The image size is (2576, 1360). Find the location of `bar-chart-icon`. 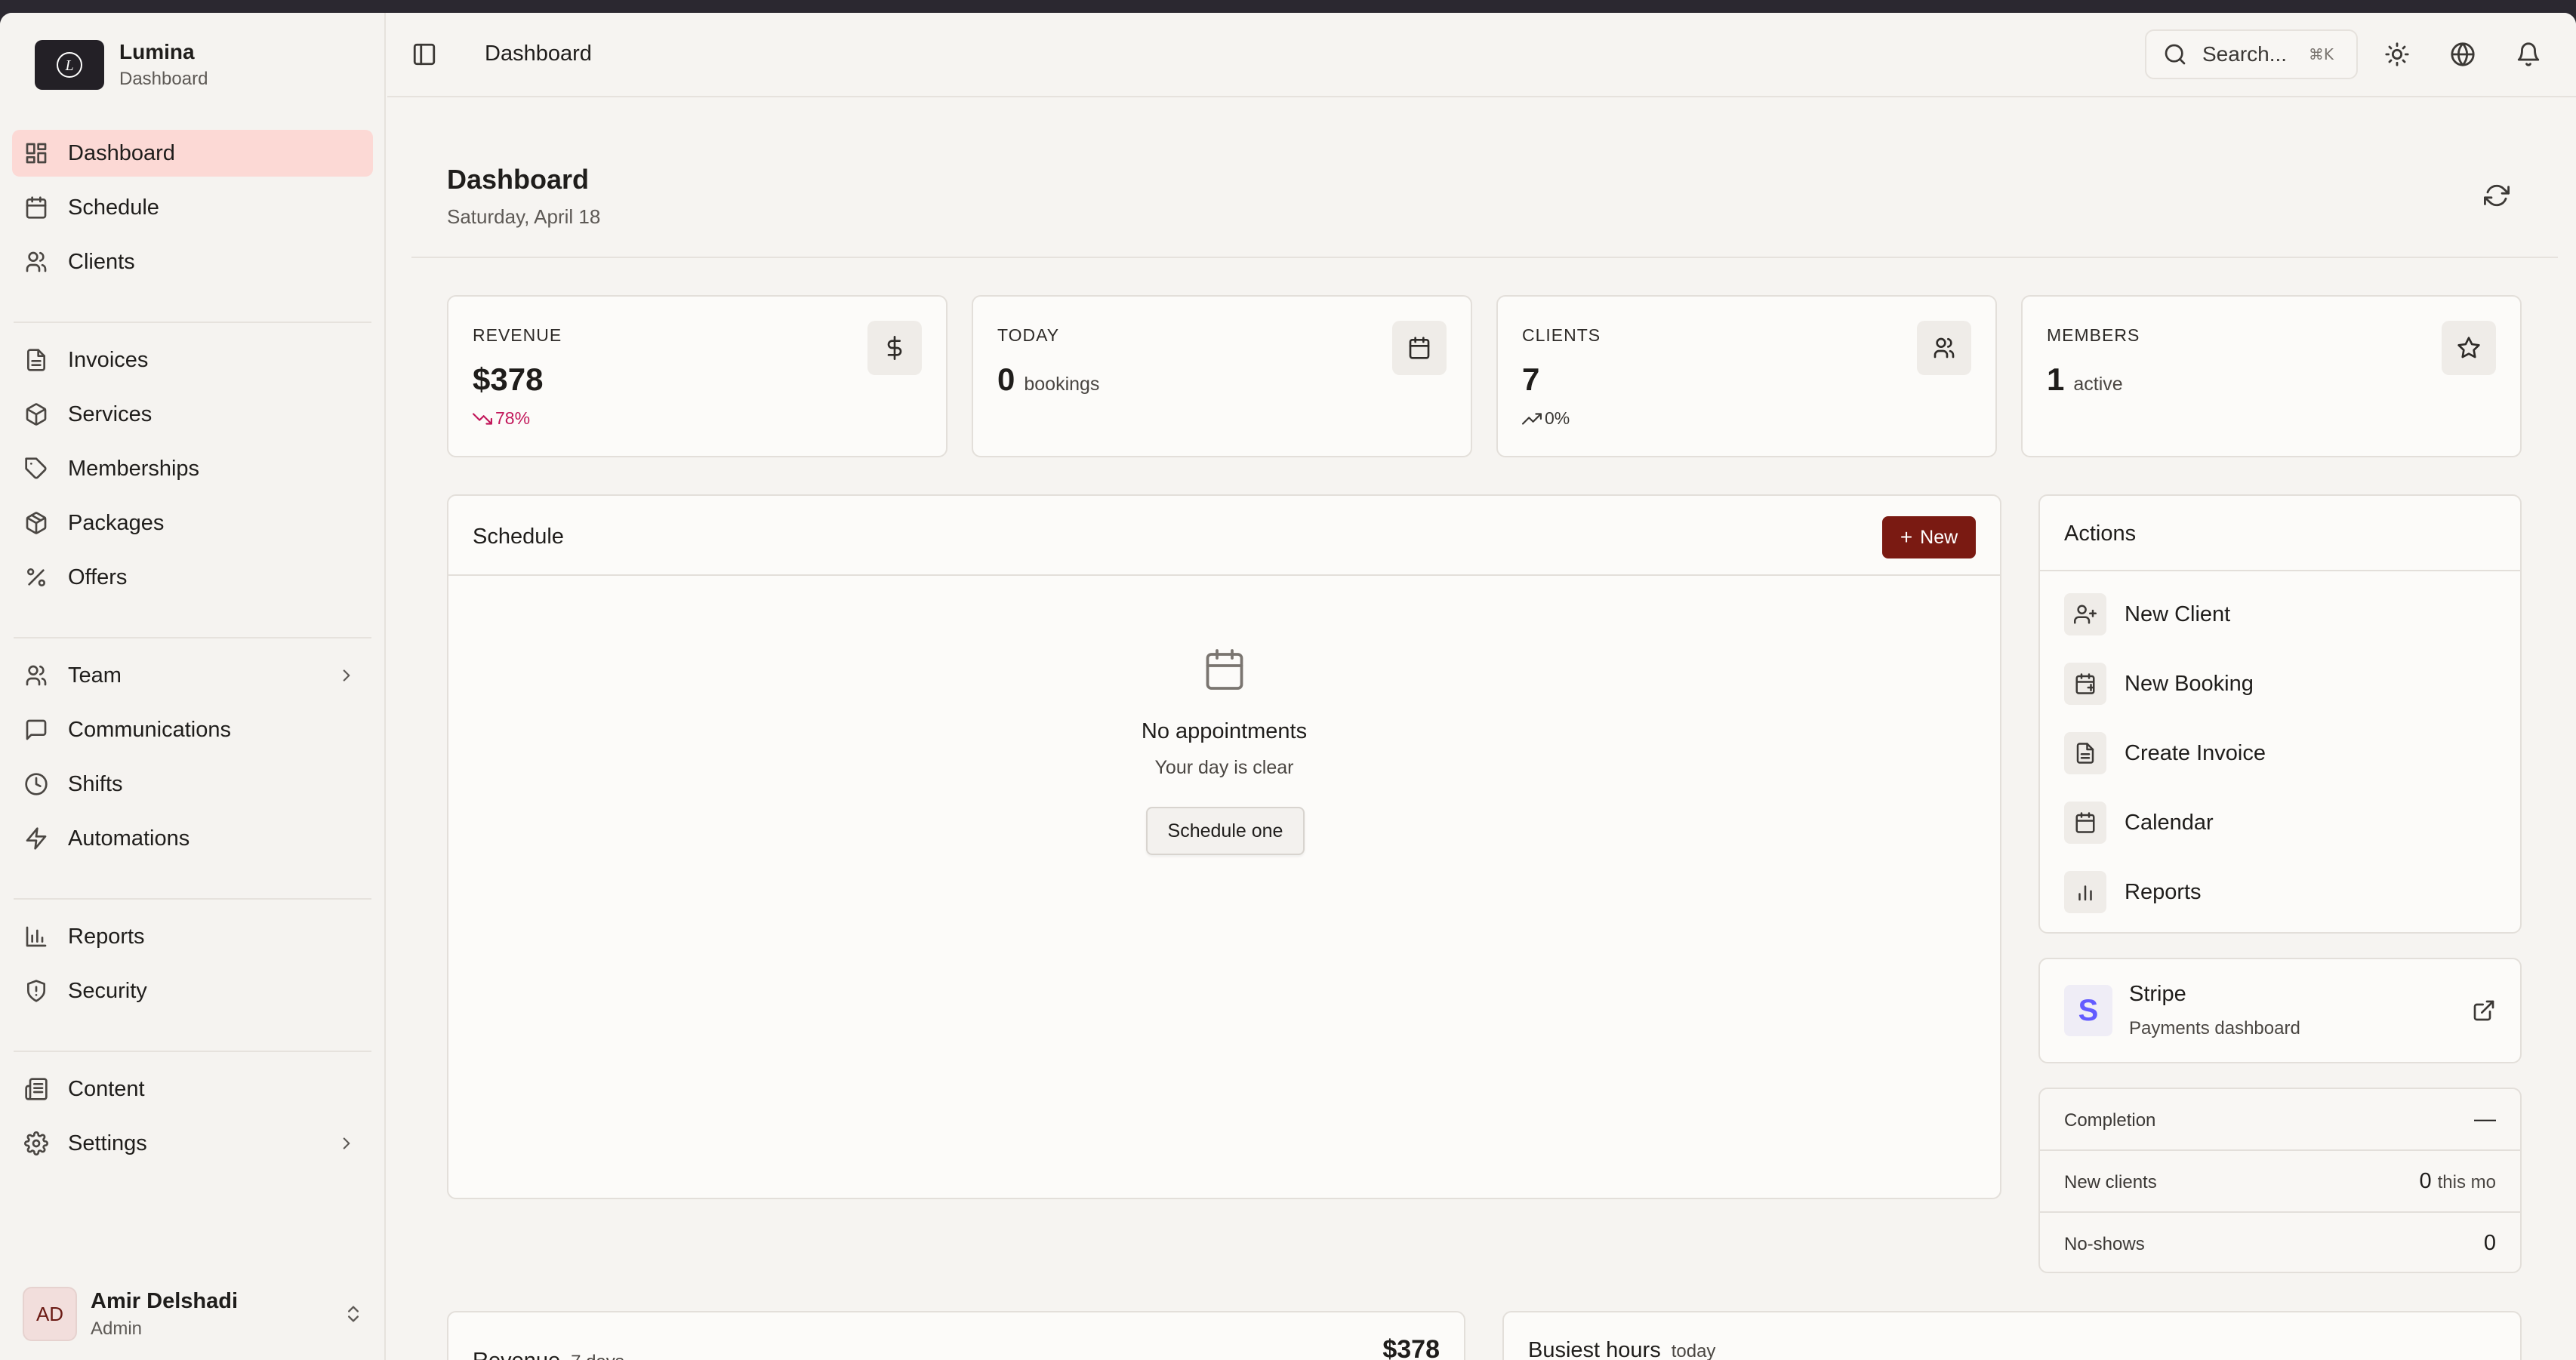

bar-chart-icon is located at coordinates (2085, 892).